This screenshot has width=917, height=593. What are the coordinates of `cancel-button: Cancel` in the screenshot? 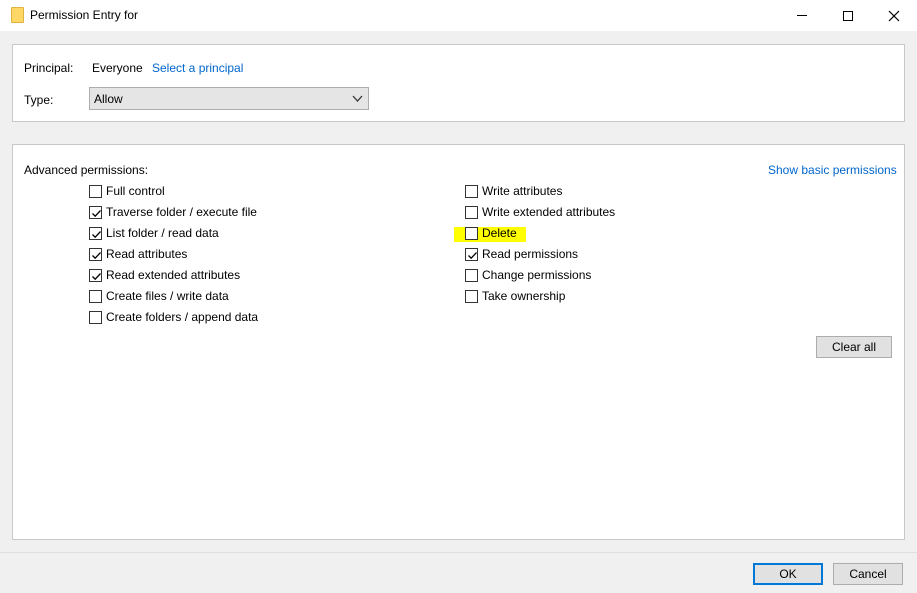 It's located at (868, 574).